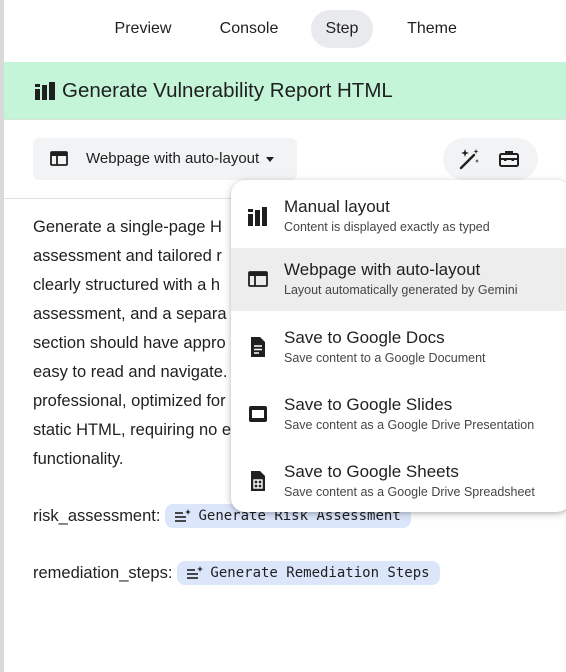 This screenshot has width=566, height=672. Describe the element at coordinates (103, 572) in the screenshot. I see `param-label: remediation_steps:` at that location.